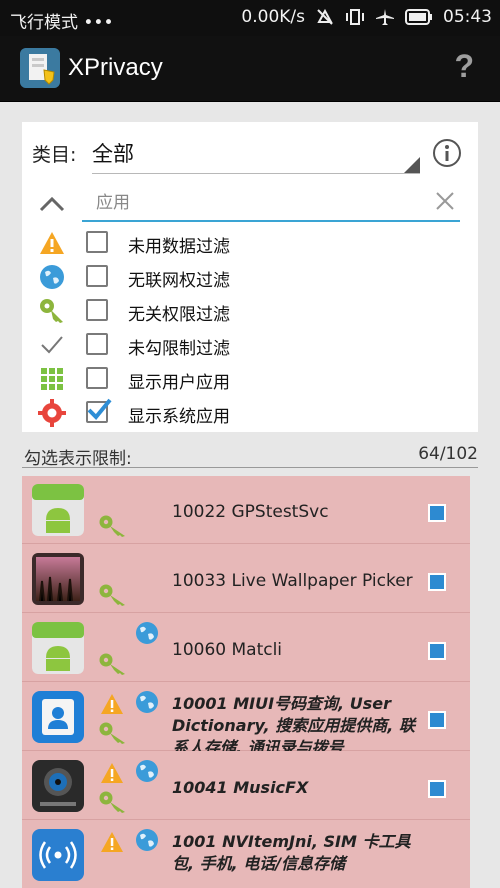 Image resolution: width=500 pixels, height=888 pixels. Describe the element at coordinates (447, 153) in the screenshot. I see `info-icon` at that location.